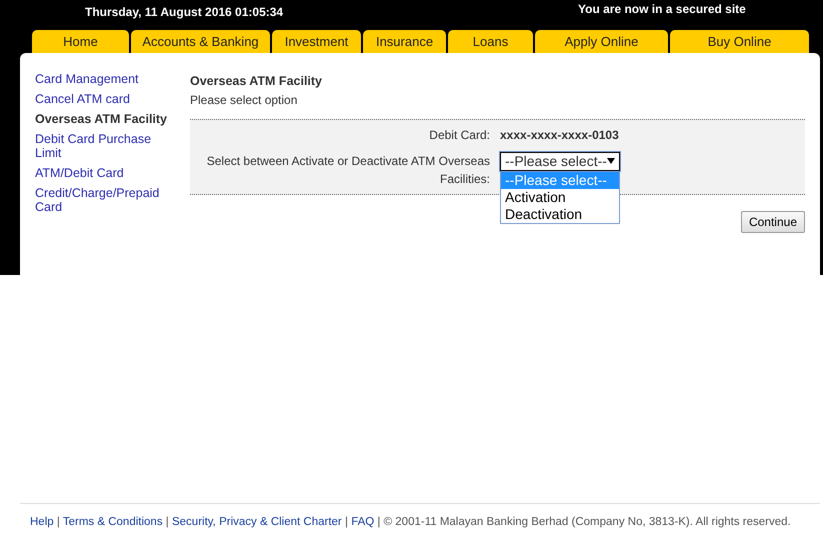  What do you see at coordinates (105, 79) in the screenshot?
I see `sidebar-link: Card Management` at bounding box center [105, 79].